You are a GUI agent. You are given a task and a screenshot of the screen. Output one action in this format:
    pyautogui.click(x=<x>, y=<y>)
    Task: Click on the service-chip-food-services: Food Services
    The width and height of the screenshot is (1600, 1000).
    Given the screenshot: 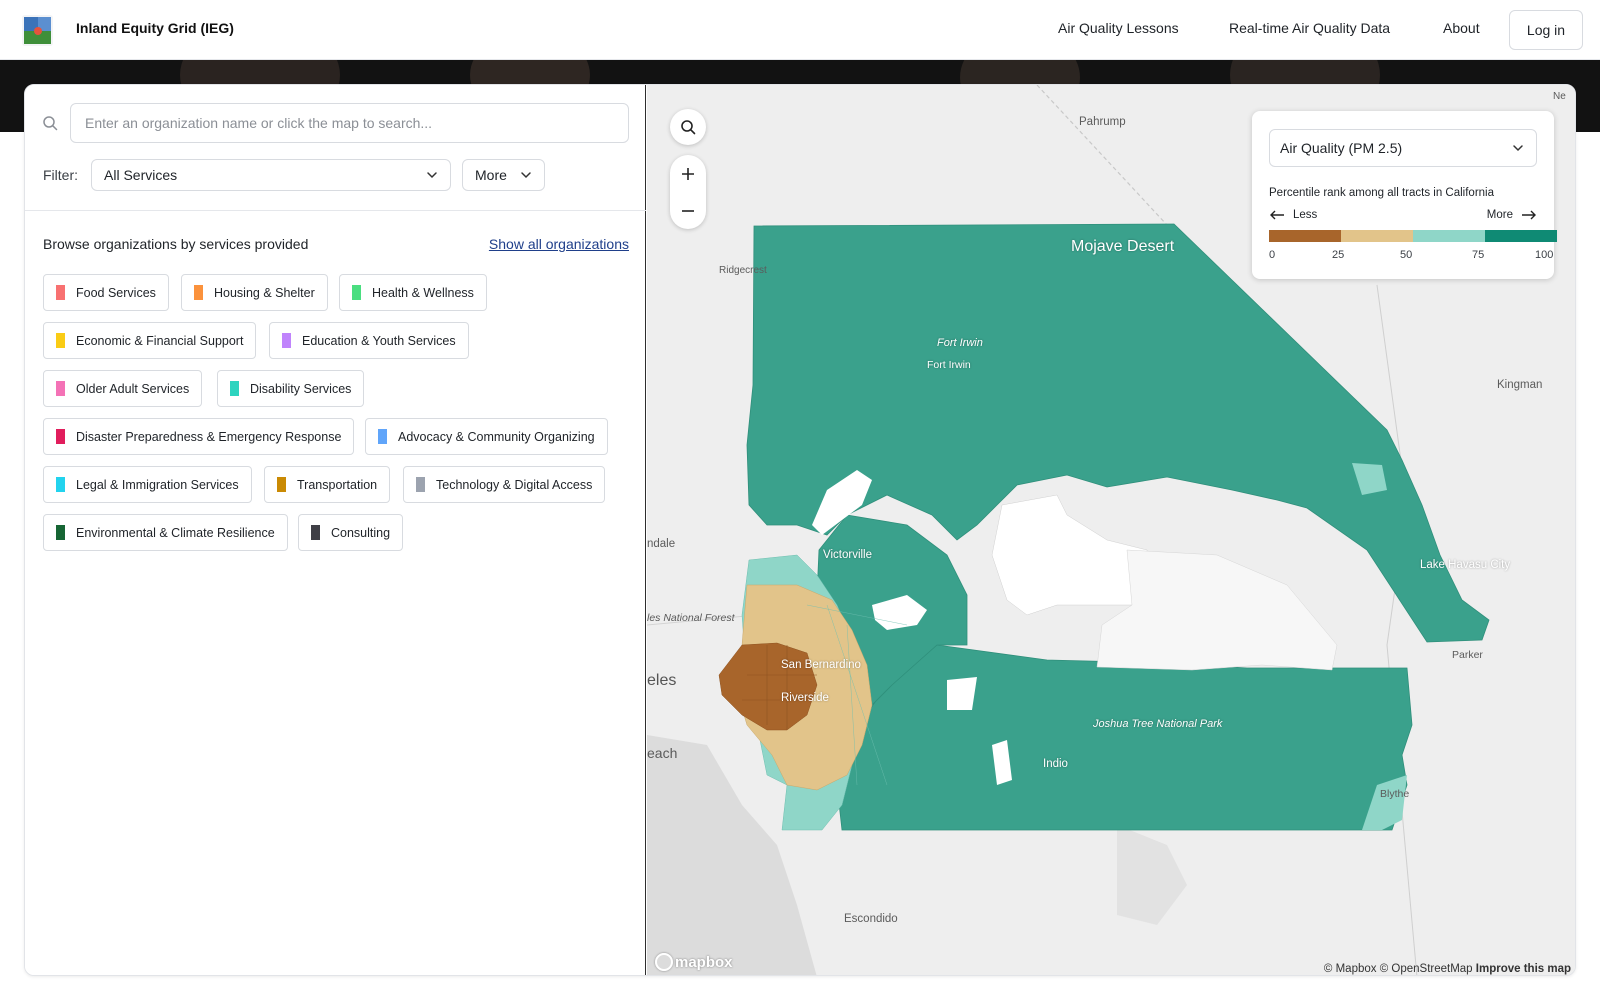 What is the action you would take?
    pyautogui.click(x=106, y=292)
    